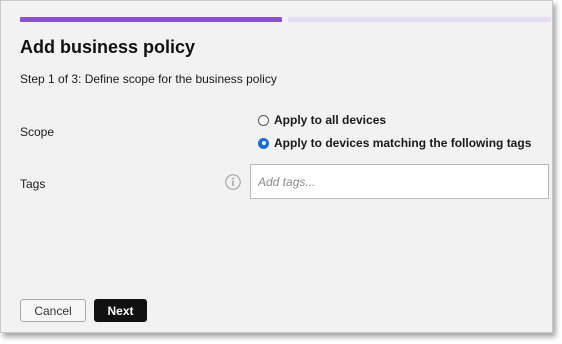 The height and width of the screenshot is (344, 562). I want to click on scope-option-label: Apply to all devices, so click(330, 120).